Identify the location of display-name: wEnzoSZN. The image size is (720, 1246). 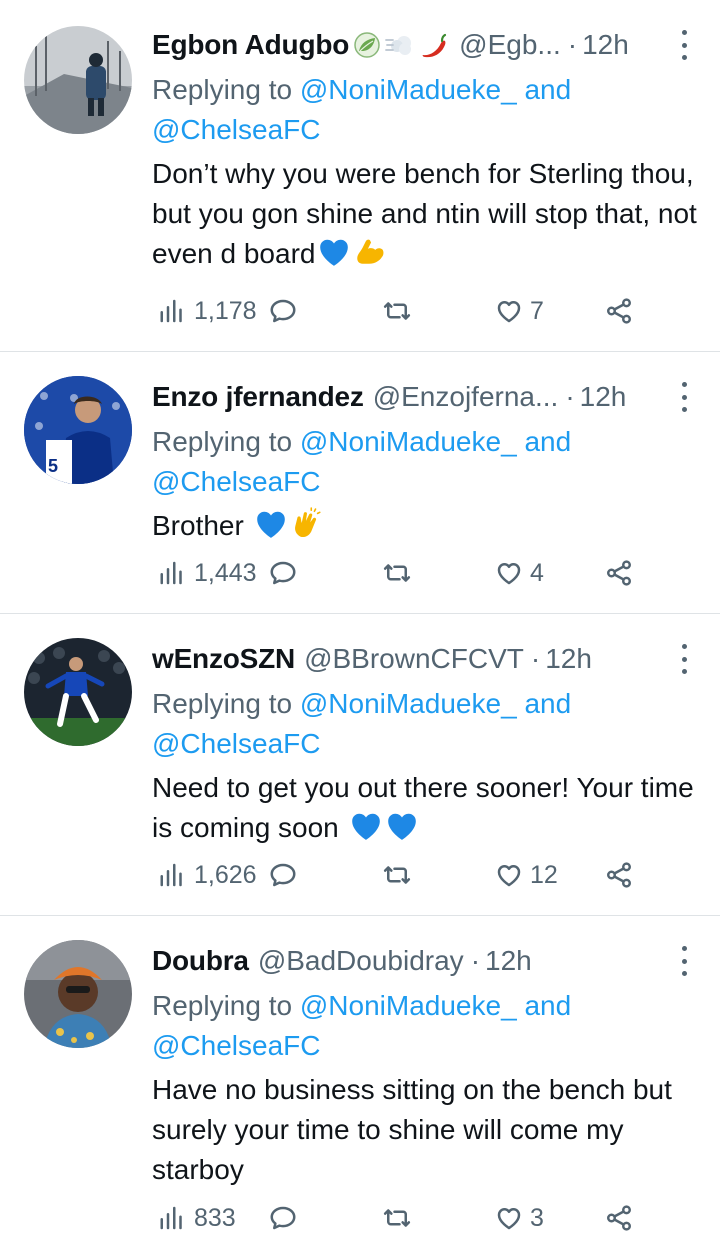
(223, 659).